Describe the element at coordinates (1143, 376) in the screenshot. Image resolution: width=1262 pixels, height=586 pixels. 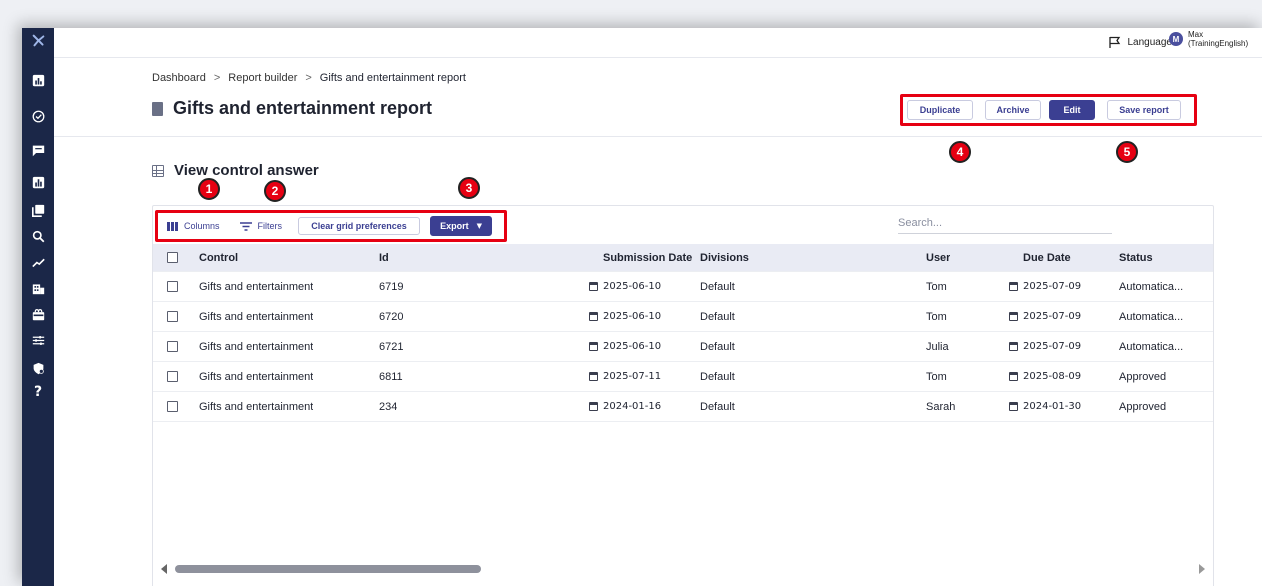
I see `cell-status: Approved` at that location.